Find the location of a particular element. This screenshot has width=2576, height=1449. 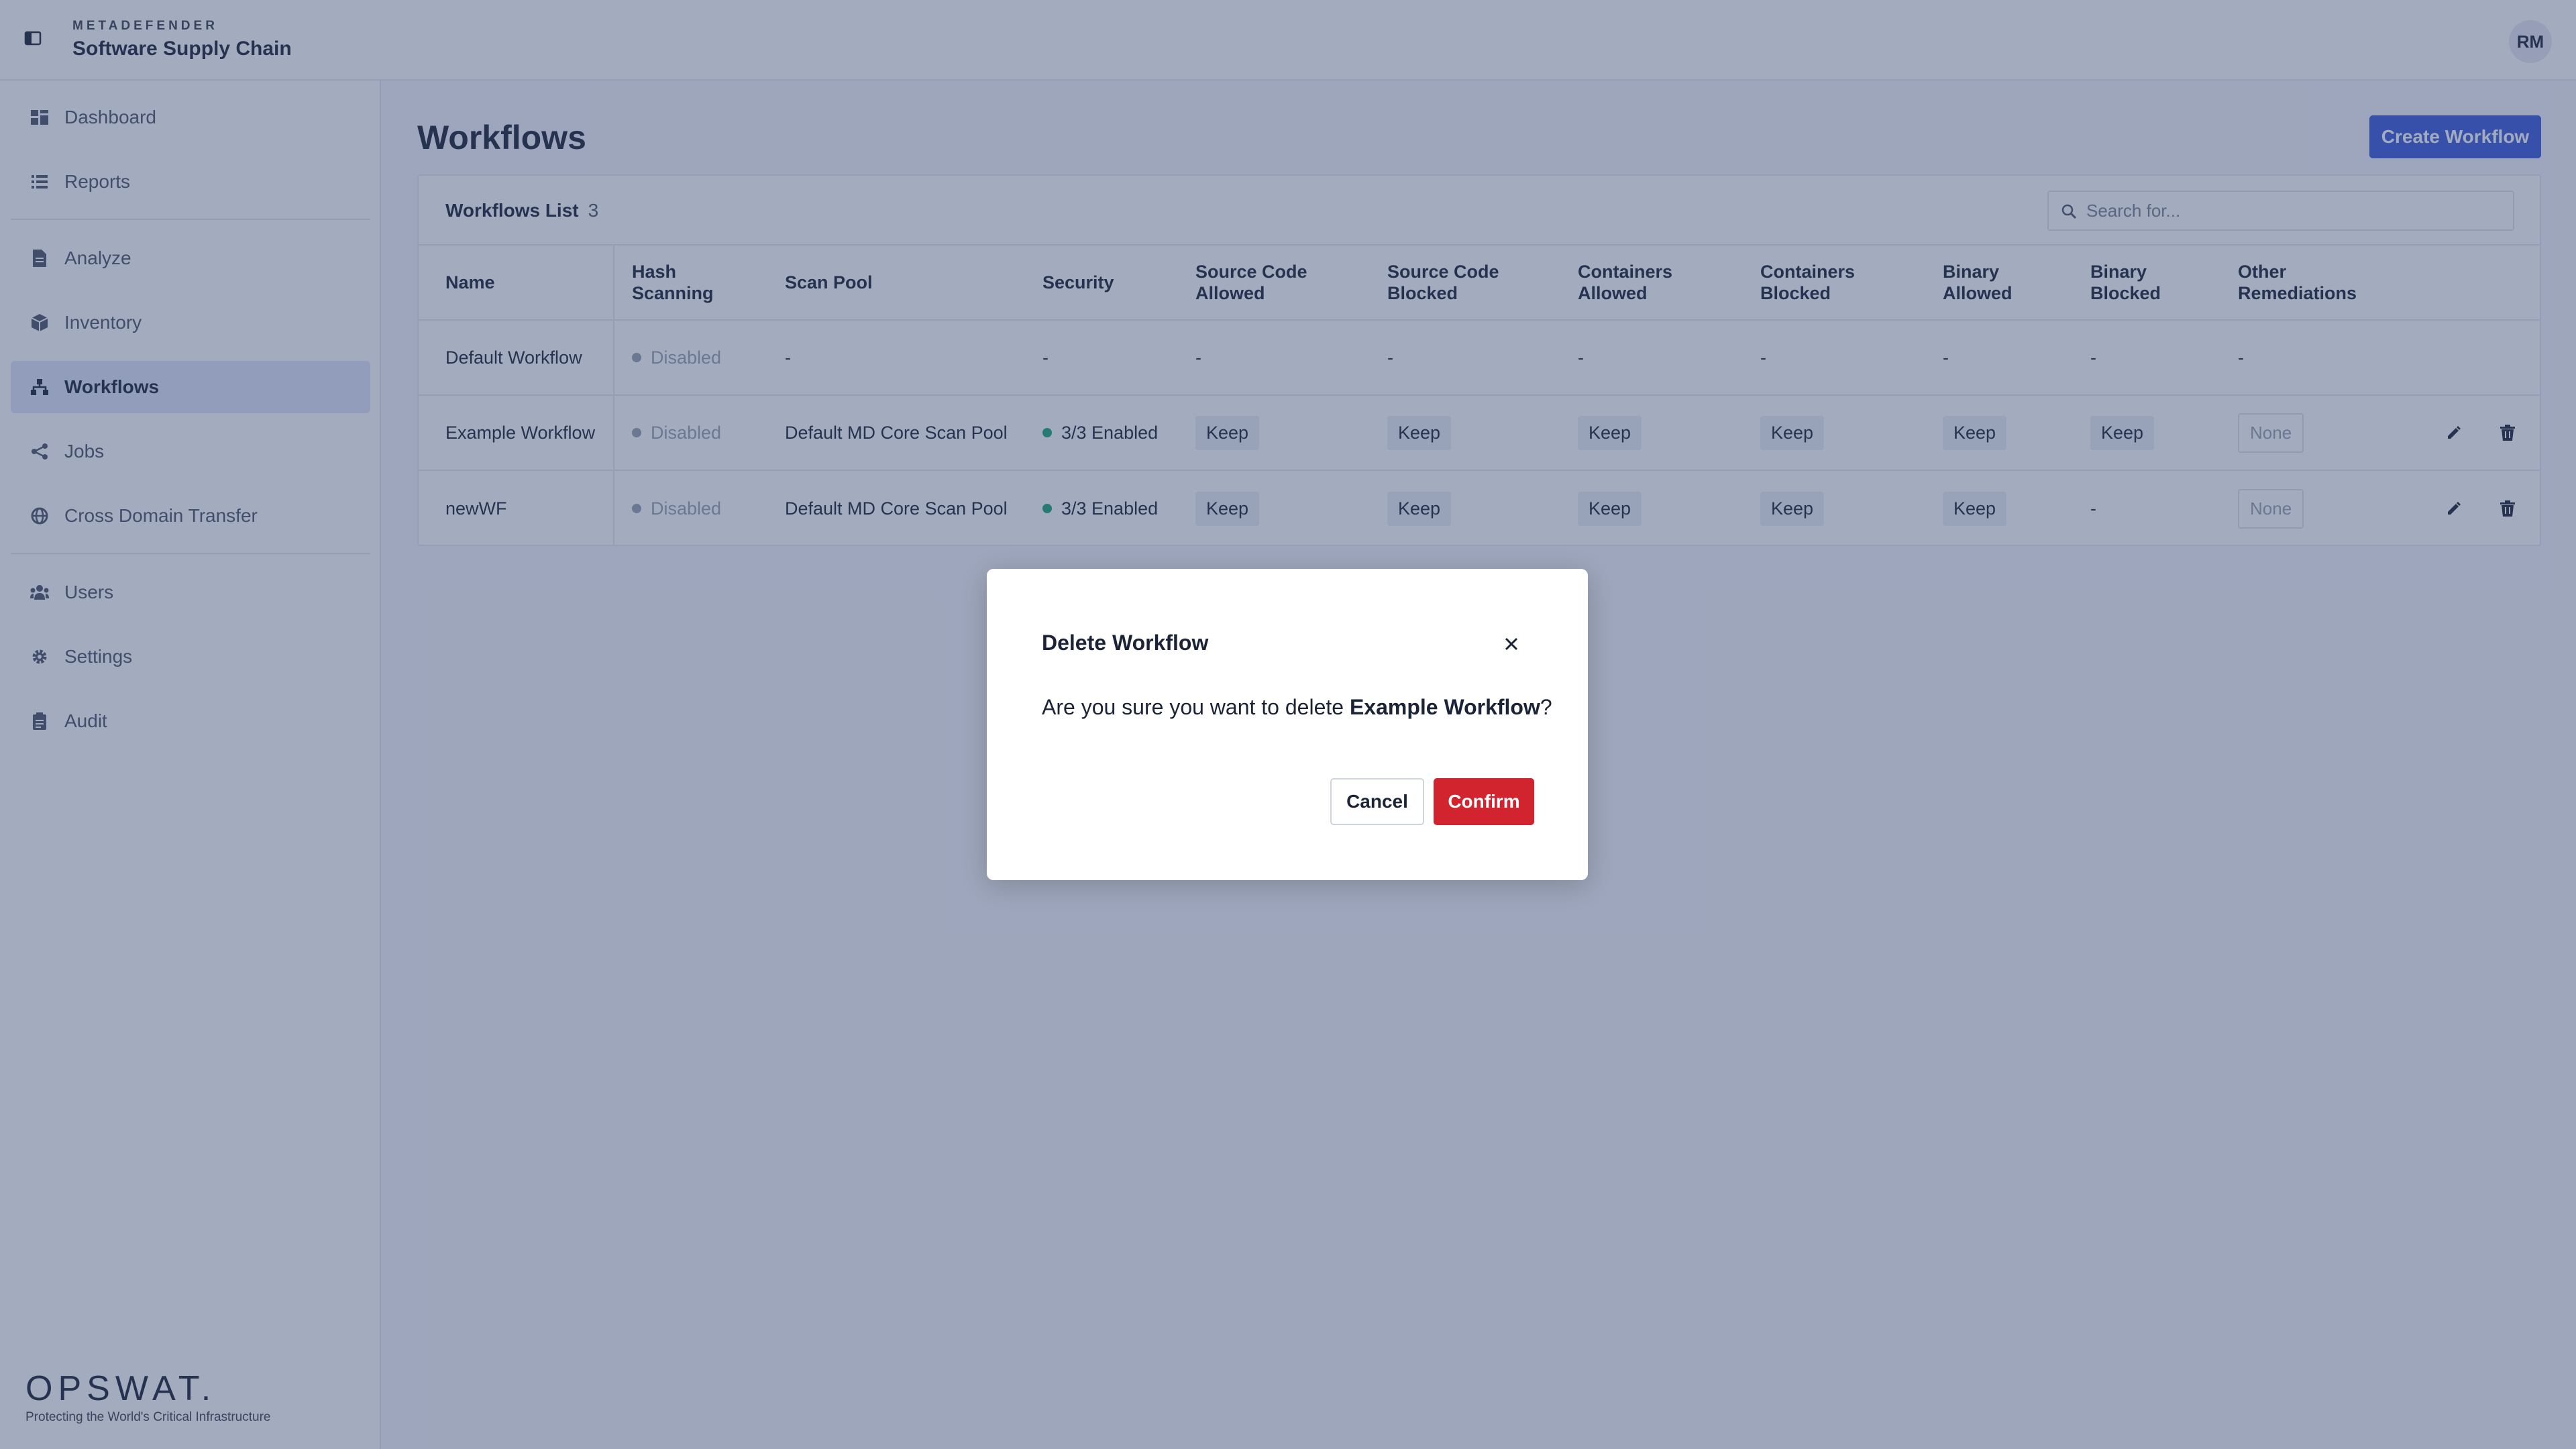

dialog-title: Delete Workflow is located at coordinates (1125, 643).